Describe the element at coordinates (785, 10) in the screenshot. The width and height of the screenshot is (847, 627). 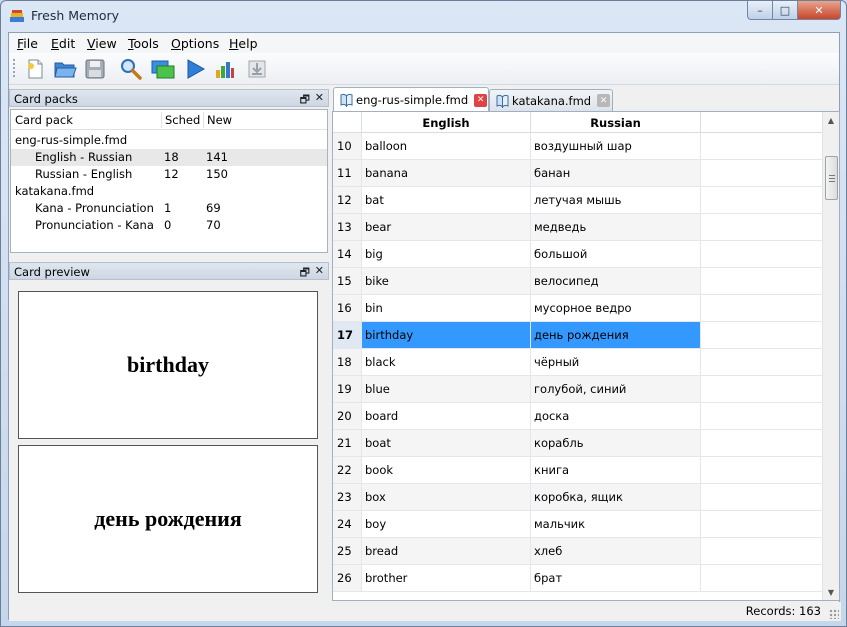
I see `maximize-button: □` at that location.